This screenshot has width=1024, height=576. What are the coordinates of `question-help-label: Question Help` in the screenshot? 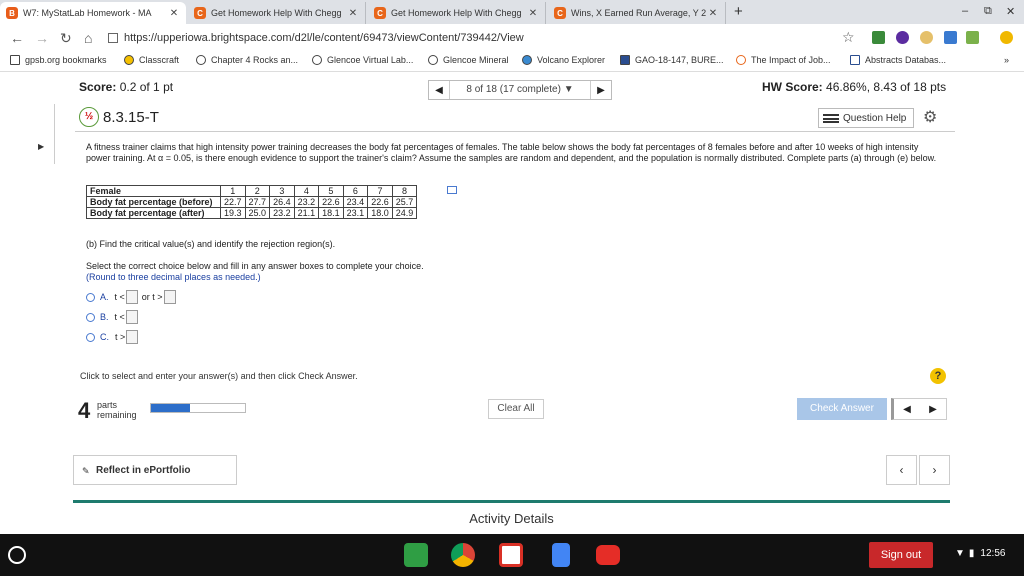 It's located at (875, 118).